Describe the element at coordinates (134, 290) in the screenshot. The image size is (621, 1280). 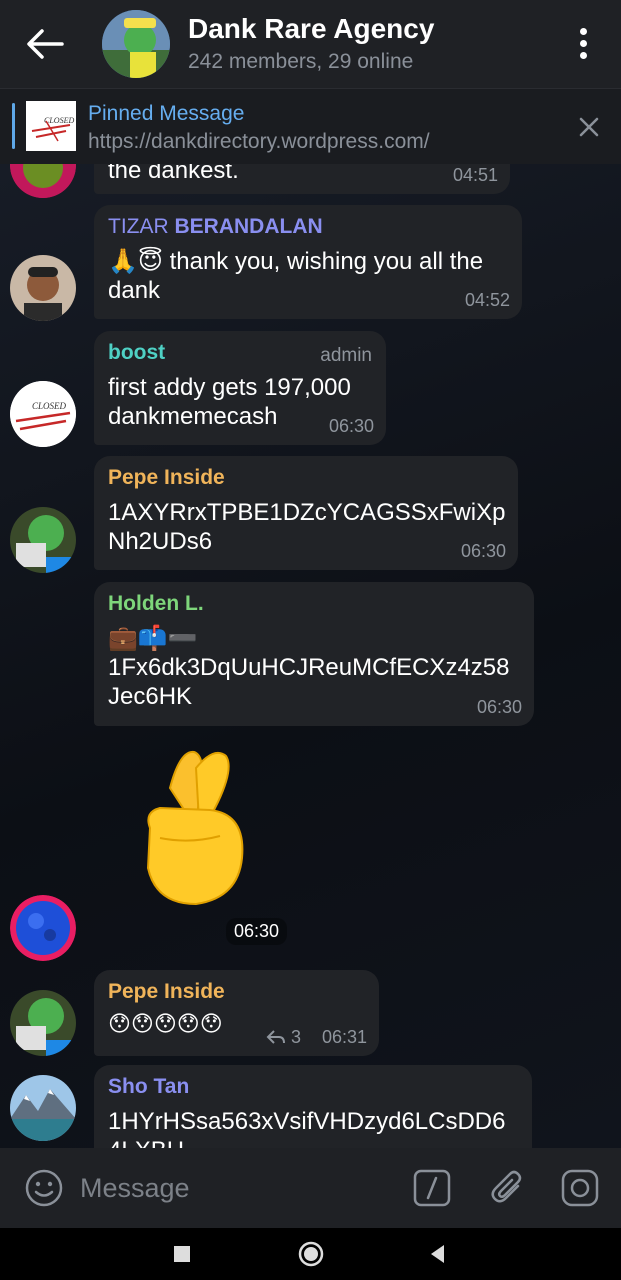
I see `message-text-line2: dank` at that location.